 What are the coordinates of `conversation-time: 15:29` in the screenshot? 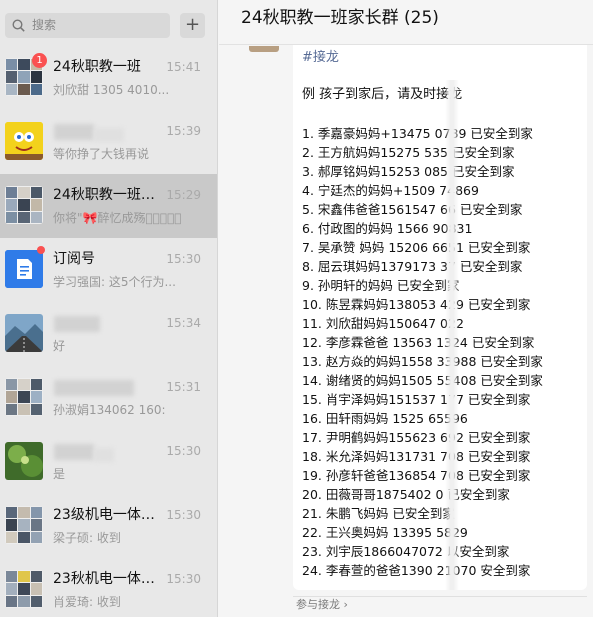 It's located at (183, 195).